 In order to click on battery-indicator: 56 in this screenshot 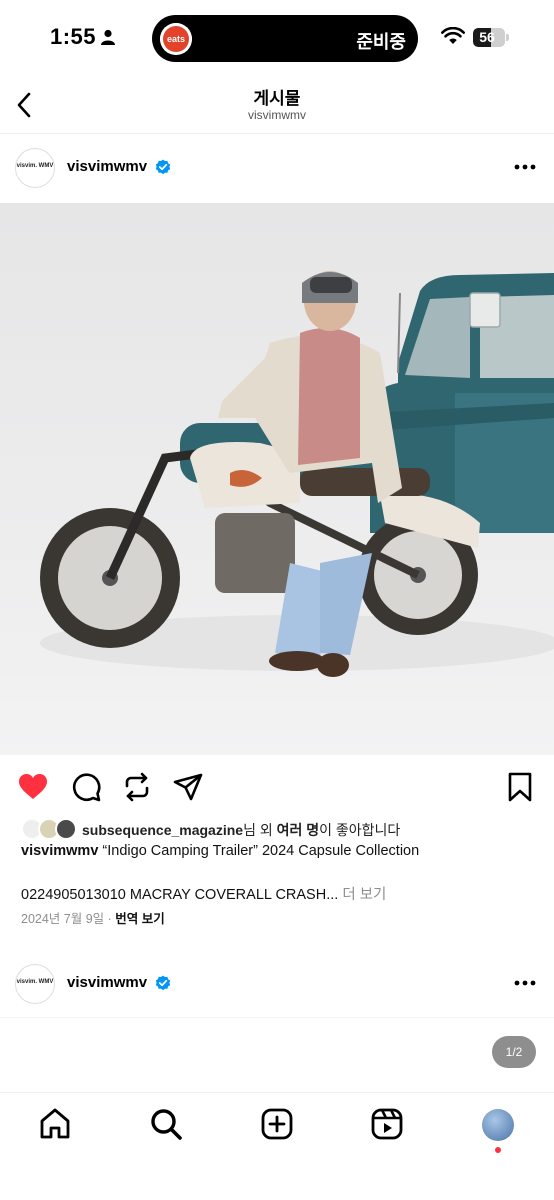, I will do `click(491, 37)`.